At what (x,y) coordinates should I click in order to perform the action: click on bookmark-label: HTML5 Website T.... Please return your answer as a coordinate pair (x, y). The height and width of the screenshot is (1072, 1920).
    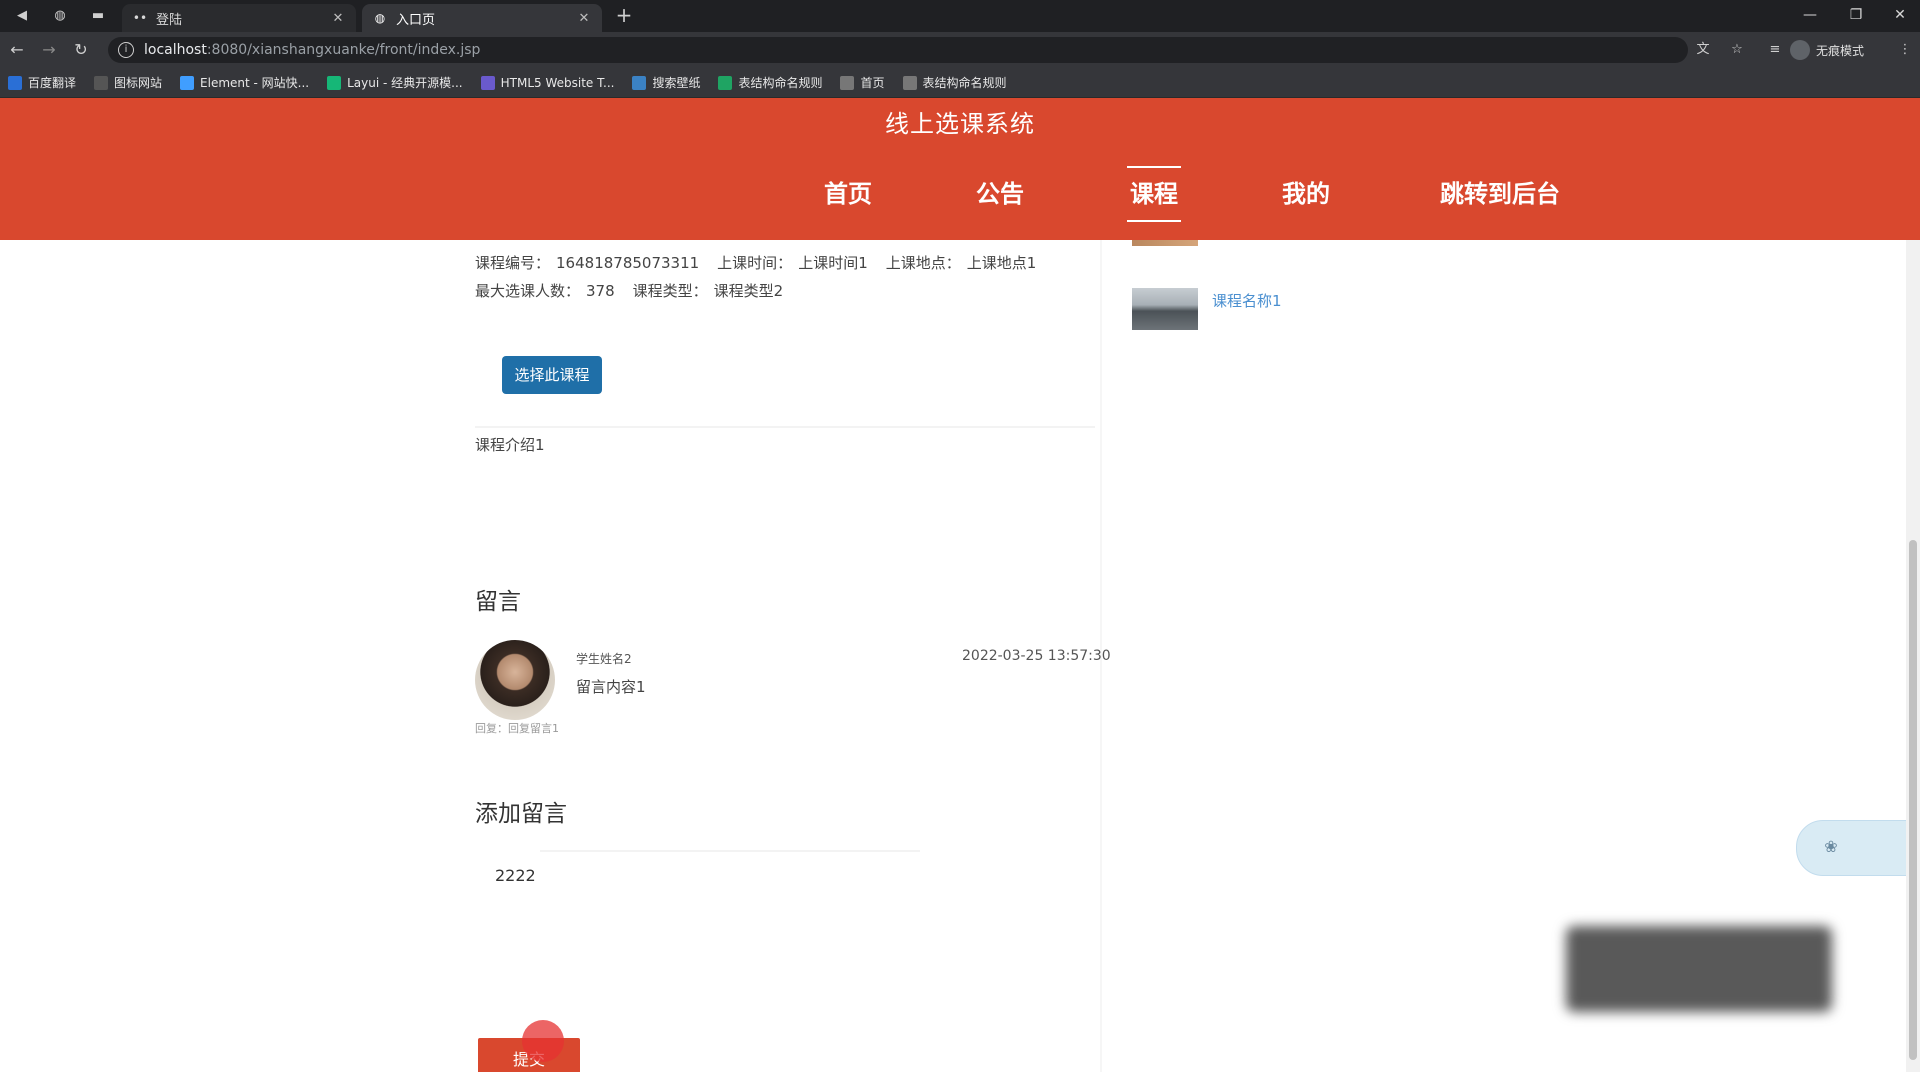
    Looking at the image, I should click on (557, 82).